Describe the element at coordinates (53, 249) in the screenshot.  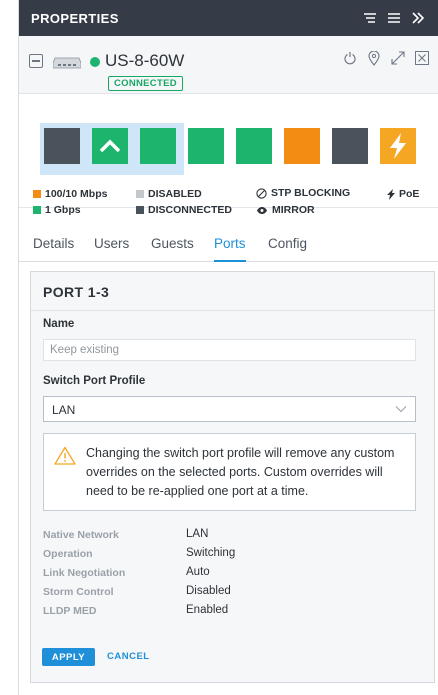
I see `tab-details: Details` at that location.